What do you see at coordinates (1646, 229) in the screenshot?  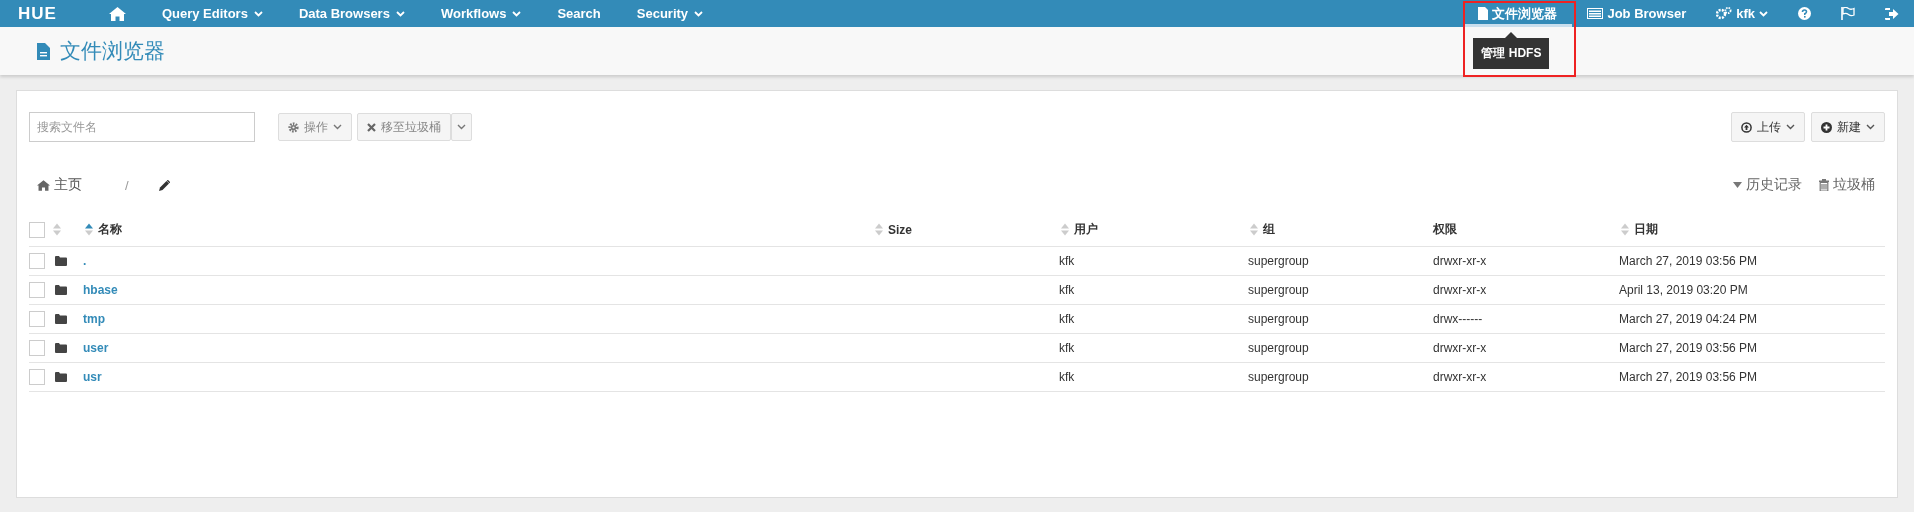 I see `column-header: 日期` at bounding box center [1646, 229].